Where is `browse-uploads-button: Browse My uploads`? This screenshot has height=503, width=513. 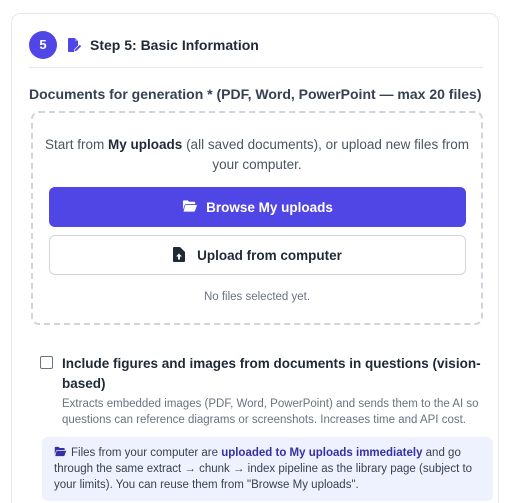
browse-uploads-button: Browse My uploads is located at coordinates (257, 207).